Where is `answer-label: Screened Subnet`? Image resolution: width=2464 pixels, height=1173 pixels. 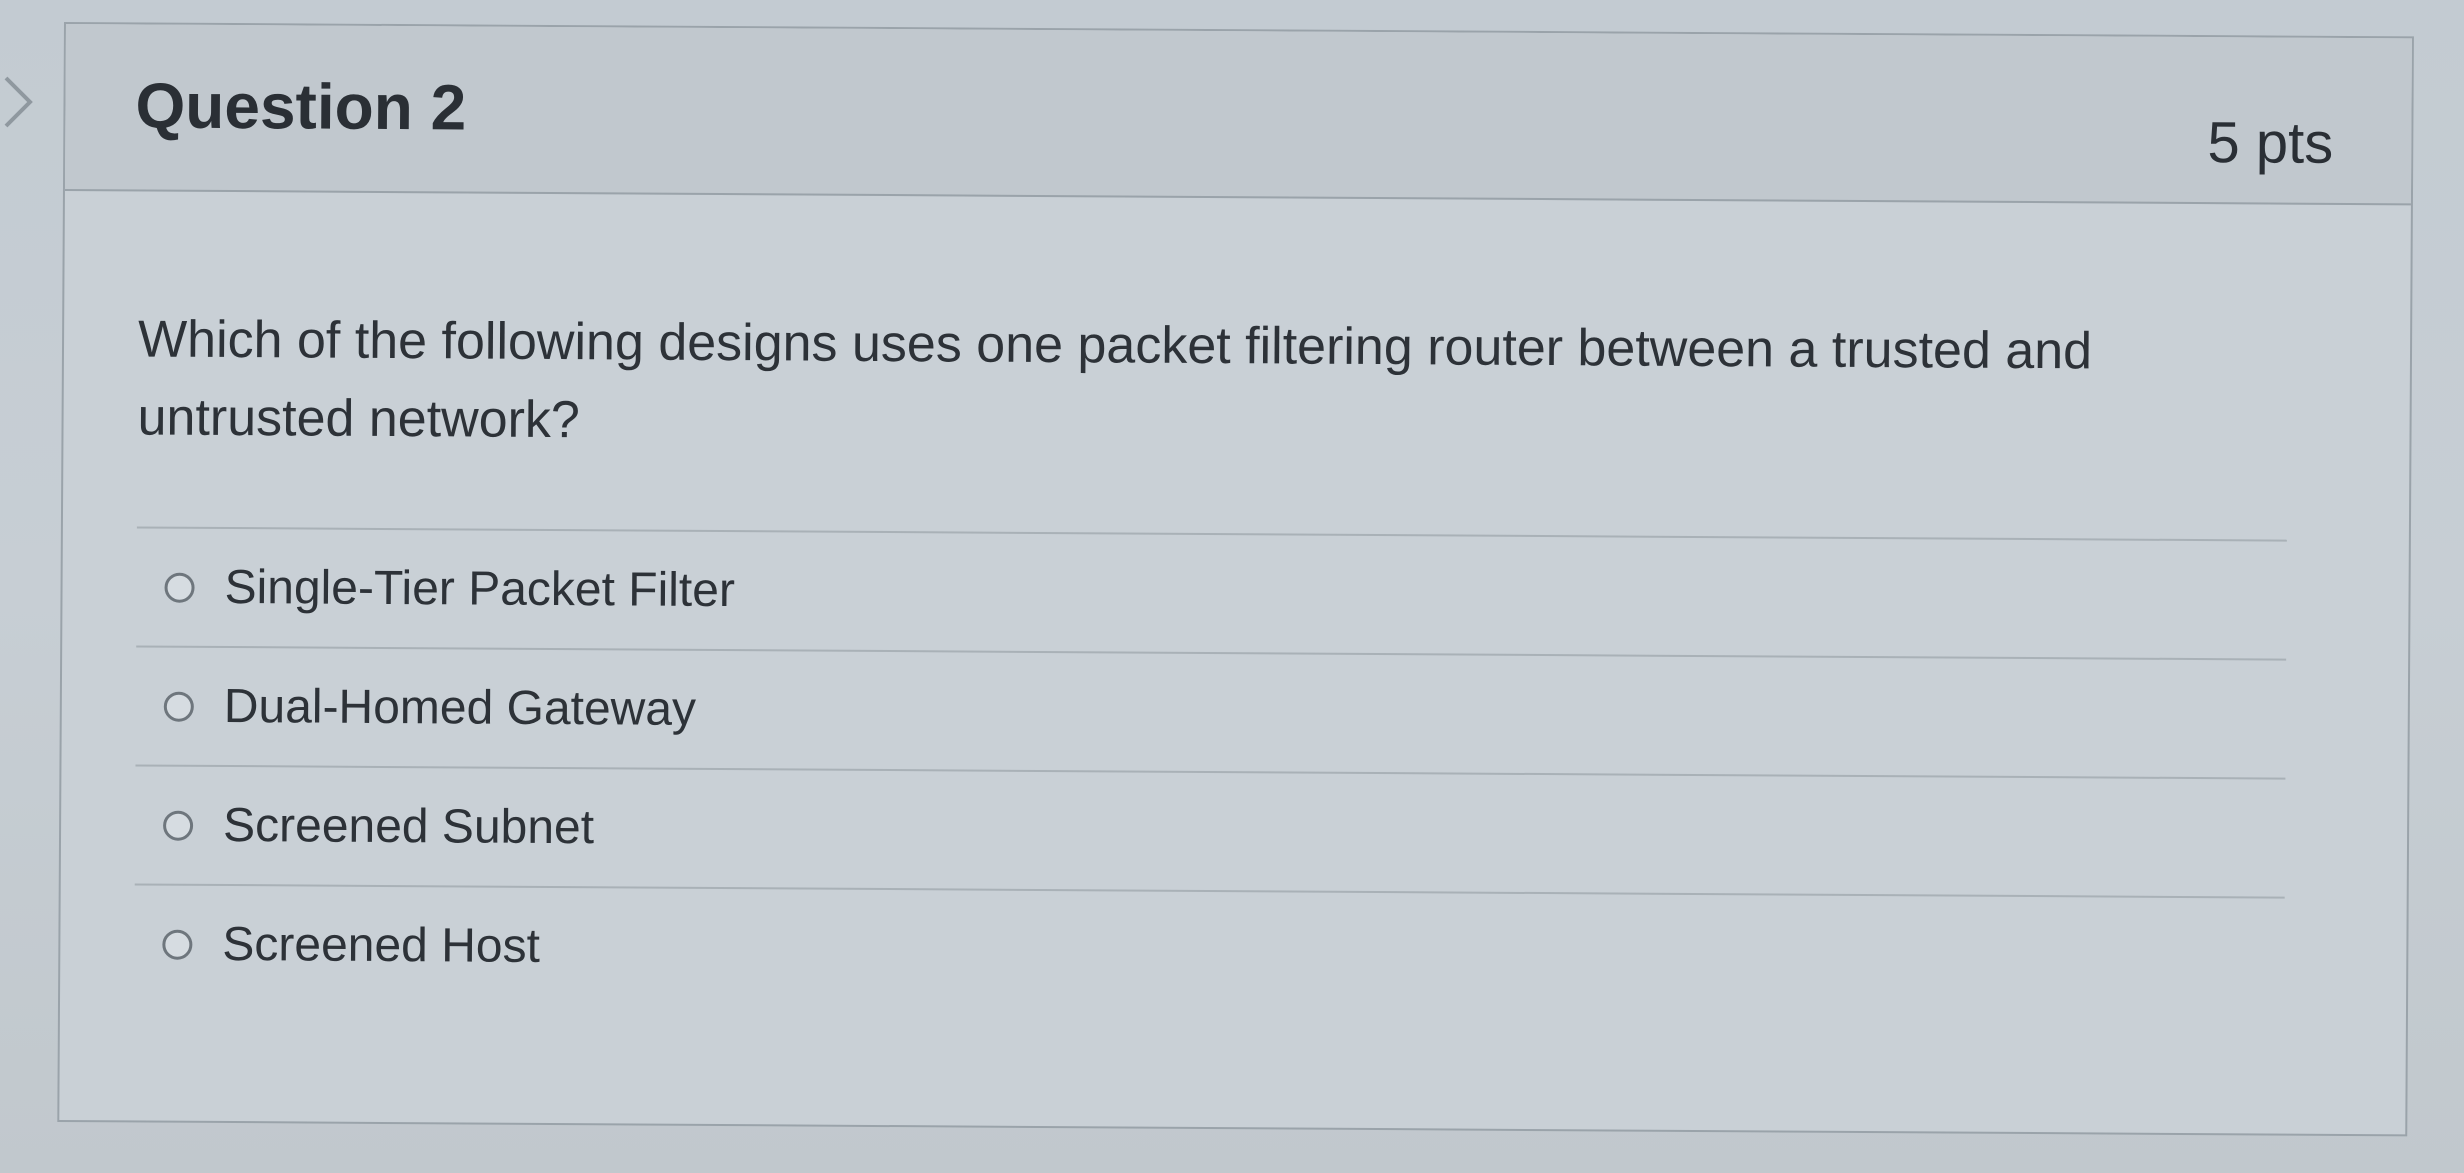 answer-label: Screened Subnet is located at coordinates (408, 826).